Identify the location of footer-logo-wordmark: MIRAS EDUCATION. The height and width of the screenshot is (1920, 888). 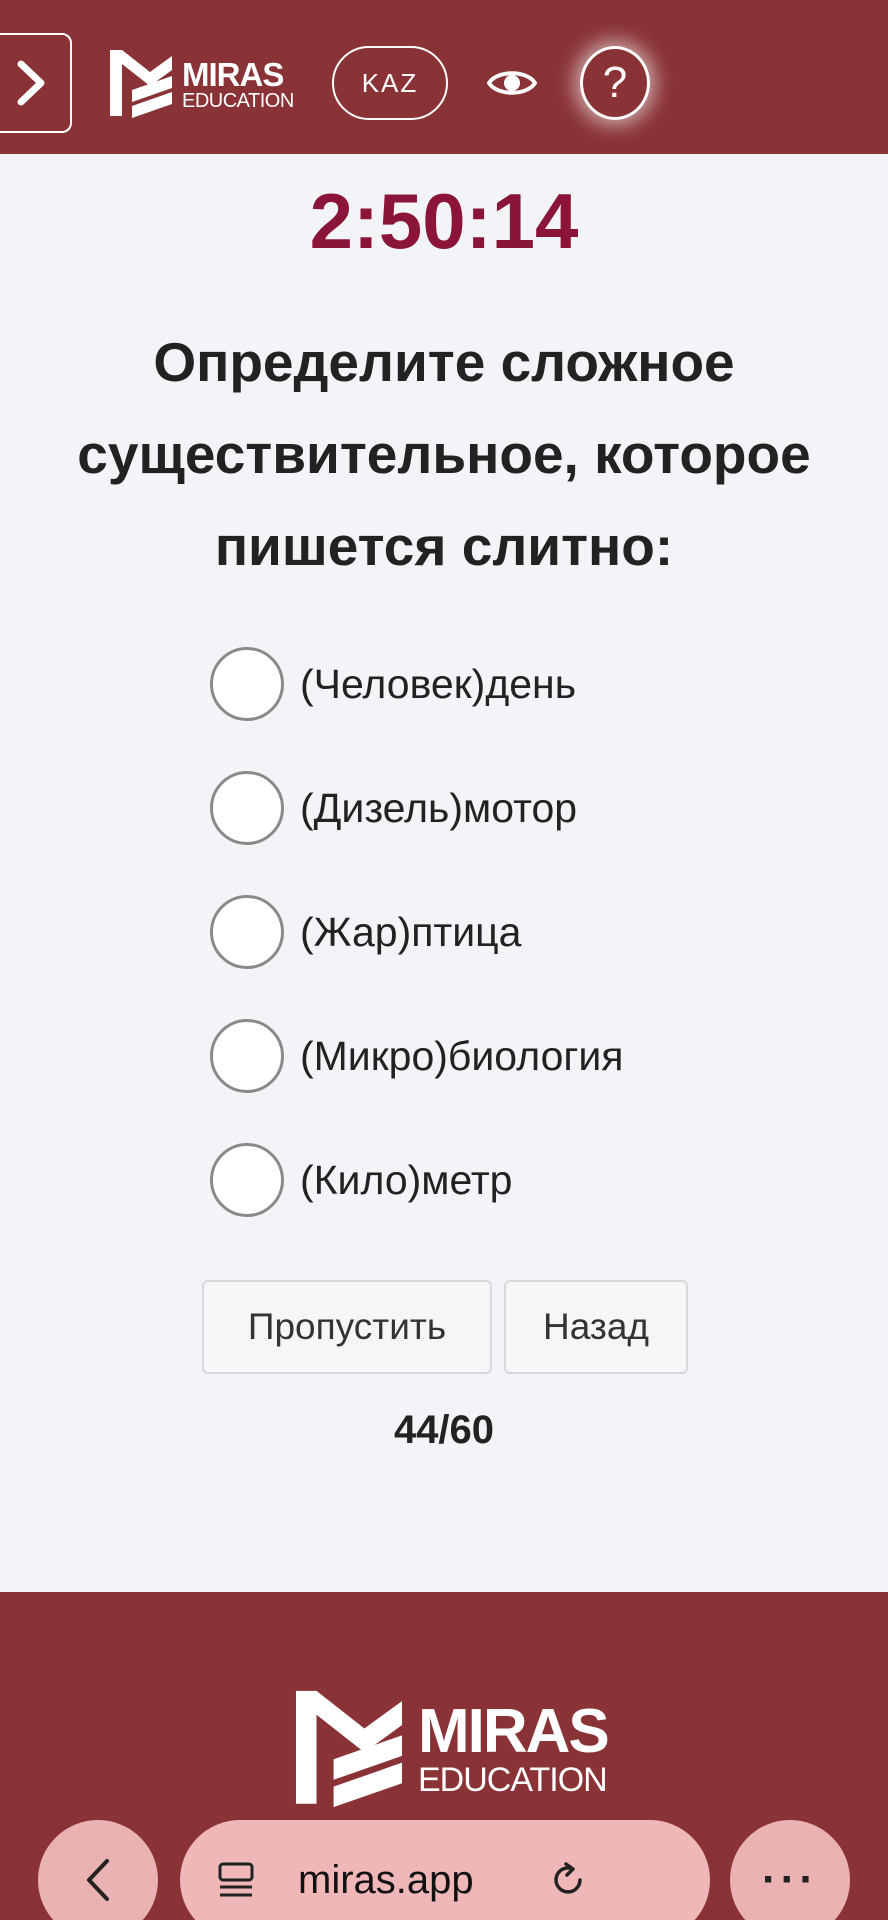
(514, 1748).